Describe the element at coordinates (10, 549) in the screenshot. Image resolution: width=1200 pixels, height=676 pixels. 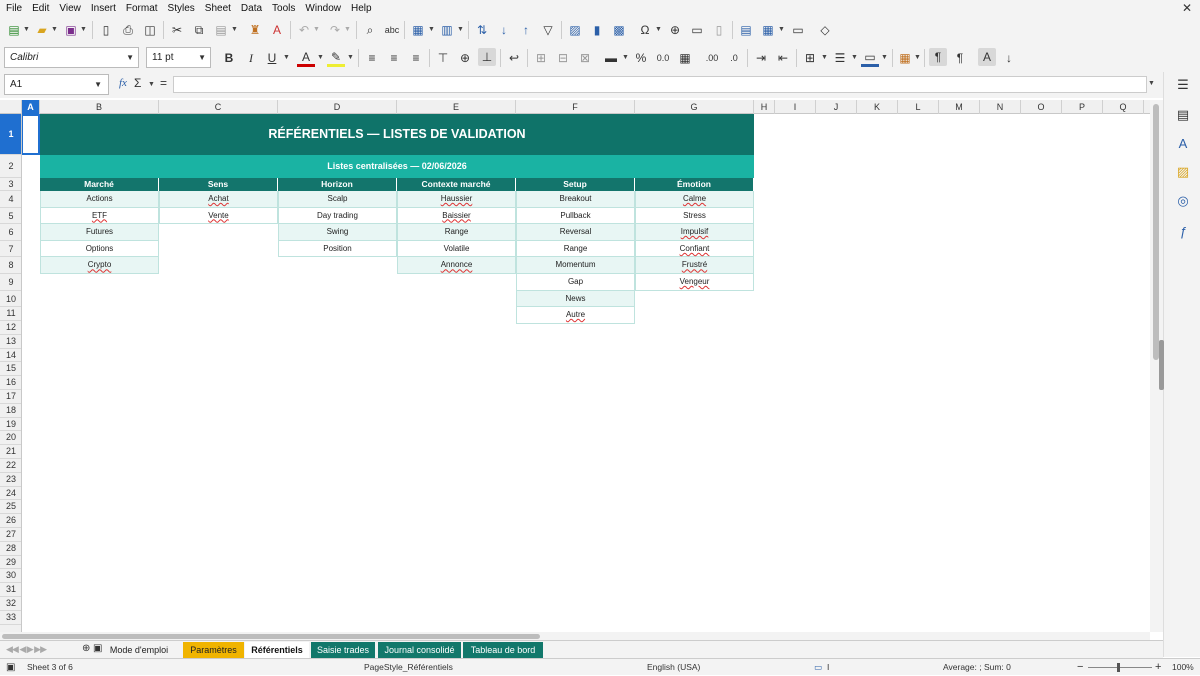
I see `row-header-28: 28` at that location.